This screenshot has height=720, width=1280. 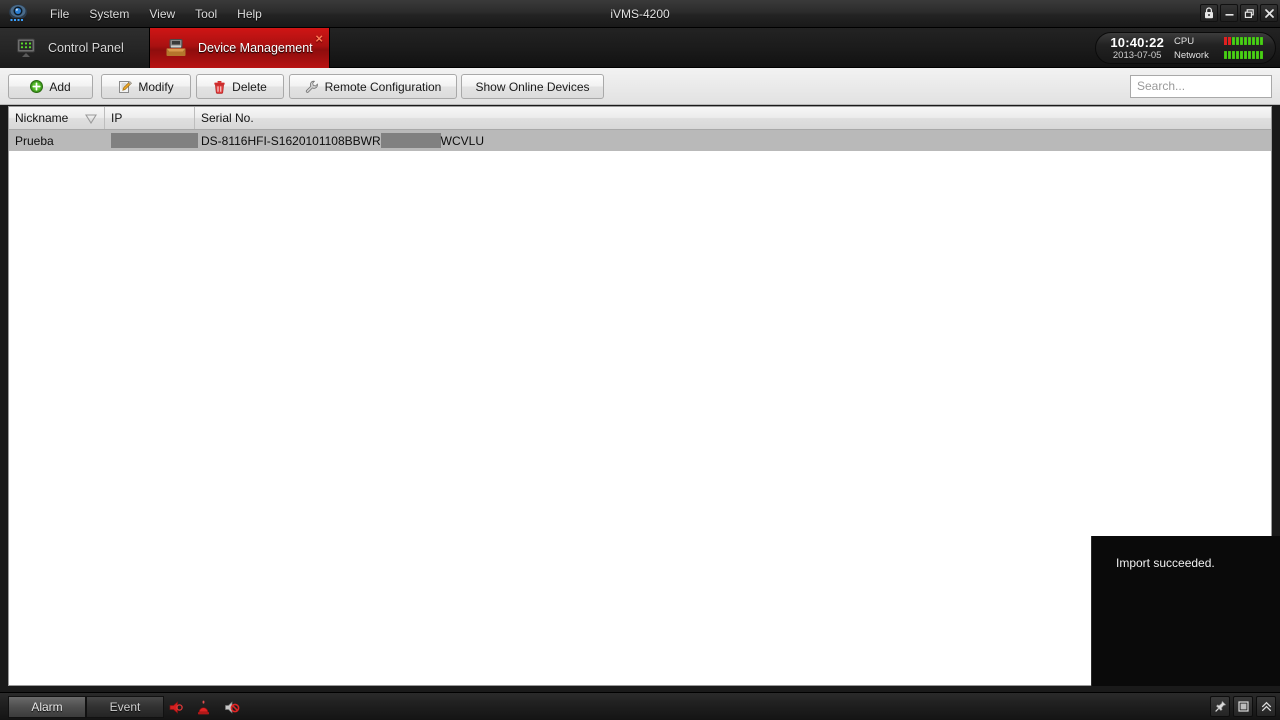 I want to click on device-management-icon, so click(x=176, y=48).